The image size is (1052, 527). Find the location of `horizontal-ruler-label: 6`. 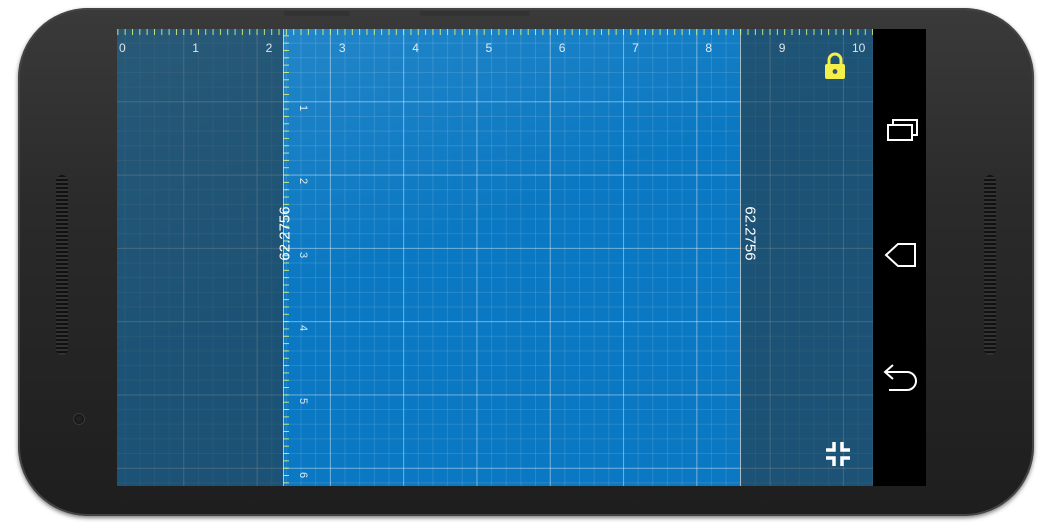

horizontal-ruler-label: 6 is located at coordinates (562, 48).